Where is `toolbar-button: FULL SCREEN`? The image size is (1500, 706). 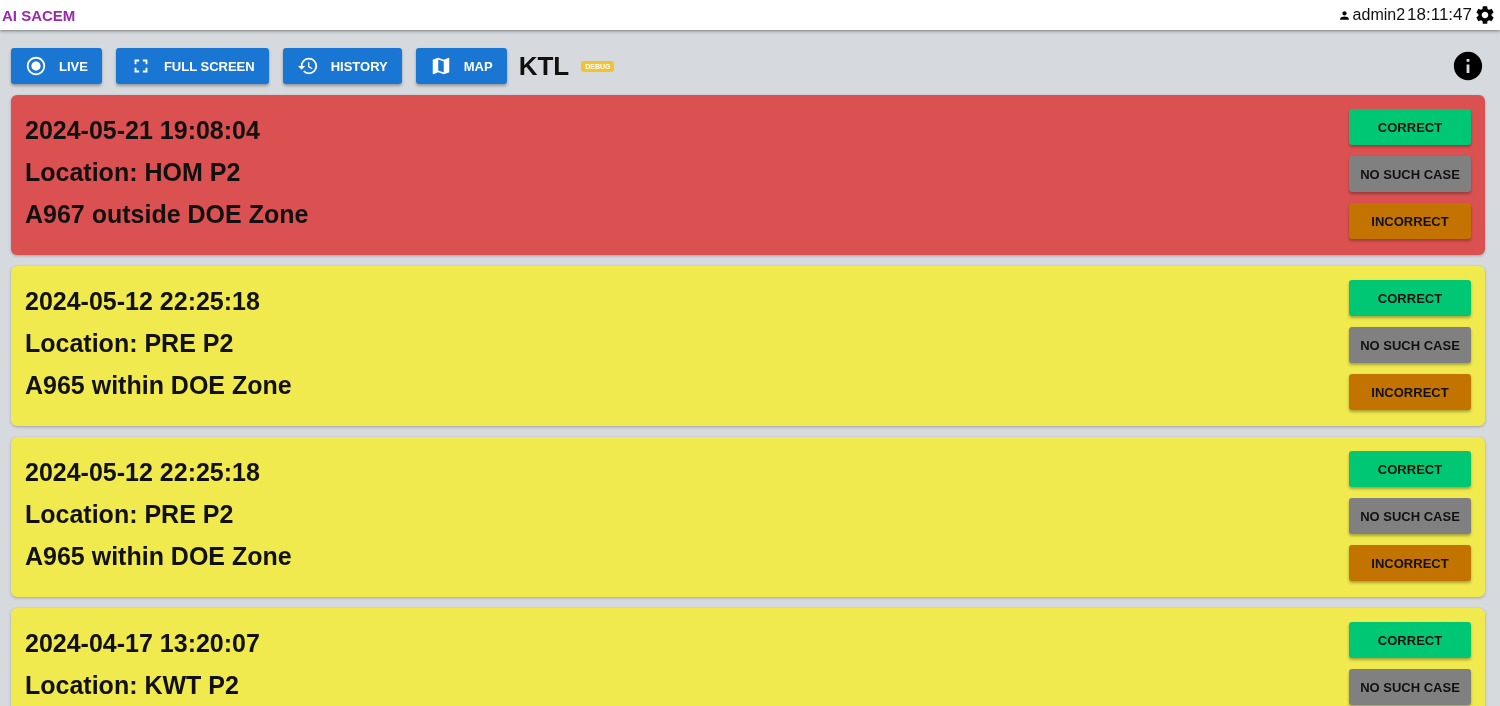 toolbar-button: FULL SCREEN is located at coordinates (192, 66).